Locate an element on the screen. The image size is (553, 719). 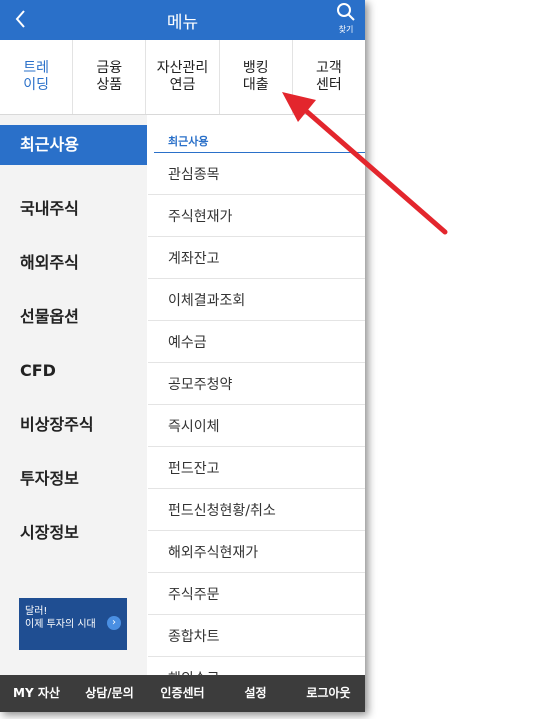
list-item: 계좌잔고 is located at coordinates (256, 258).